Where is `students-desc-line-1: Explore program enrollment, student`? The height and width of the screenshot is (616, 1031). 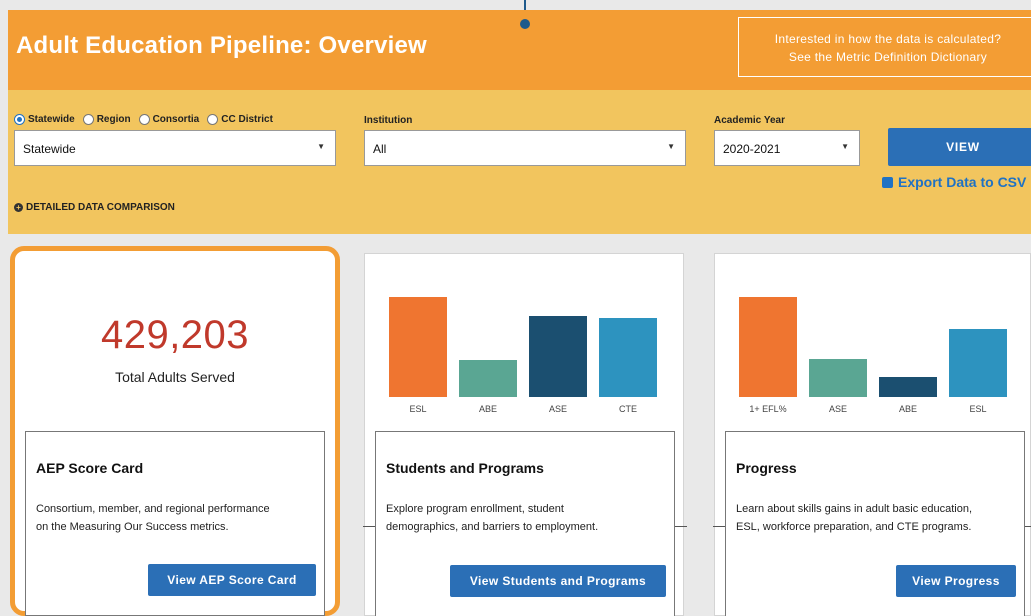 students-desc-line-1: Explore program enrollment, student is located at coordinates (475, 509).